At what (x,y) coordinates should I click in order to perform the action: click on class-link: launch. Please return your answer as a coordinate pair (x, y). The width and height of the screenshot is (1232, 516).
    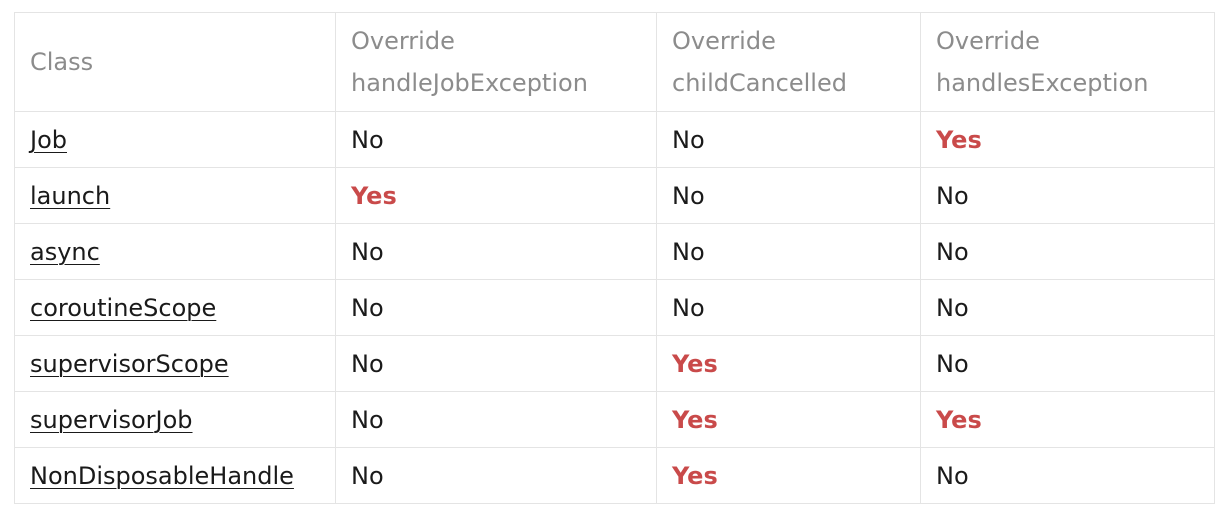
    Looking at the image, I should click on (70, 196).